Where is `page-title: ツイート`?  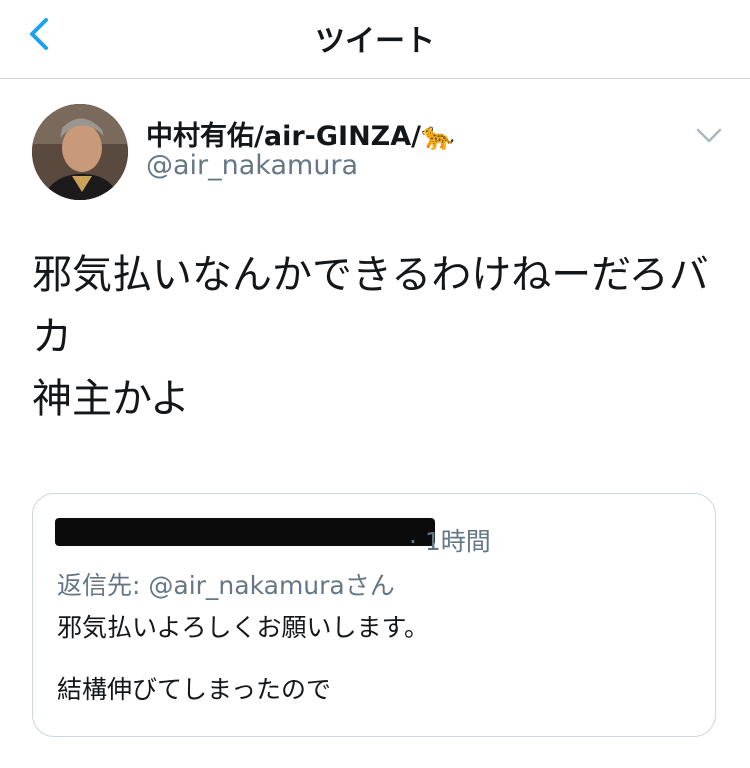
page-title: ツイート is located at coordinates (375, 41).